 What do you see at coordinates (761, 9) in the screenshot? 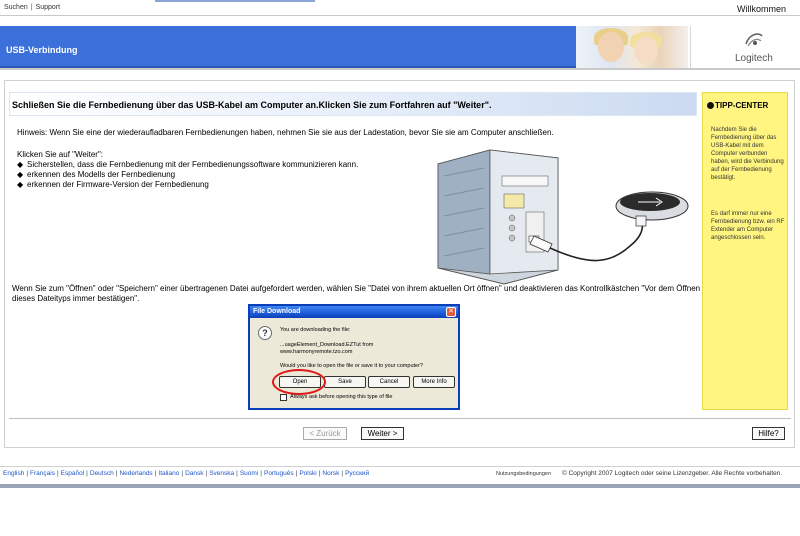
I see `welcome-text: Willkommen` at bounding box center [761, 9].